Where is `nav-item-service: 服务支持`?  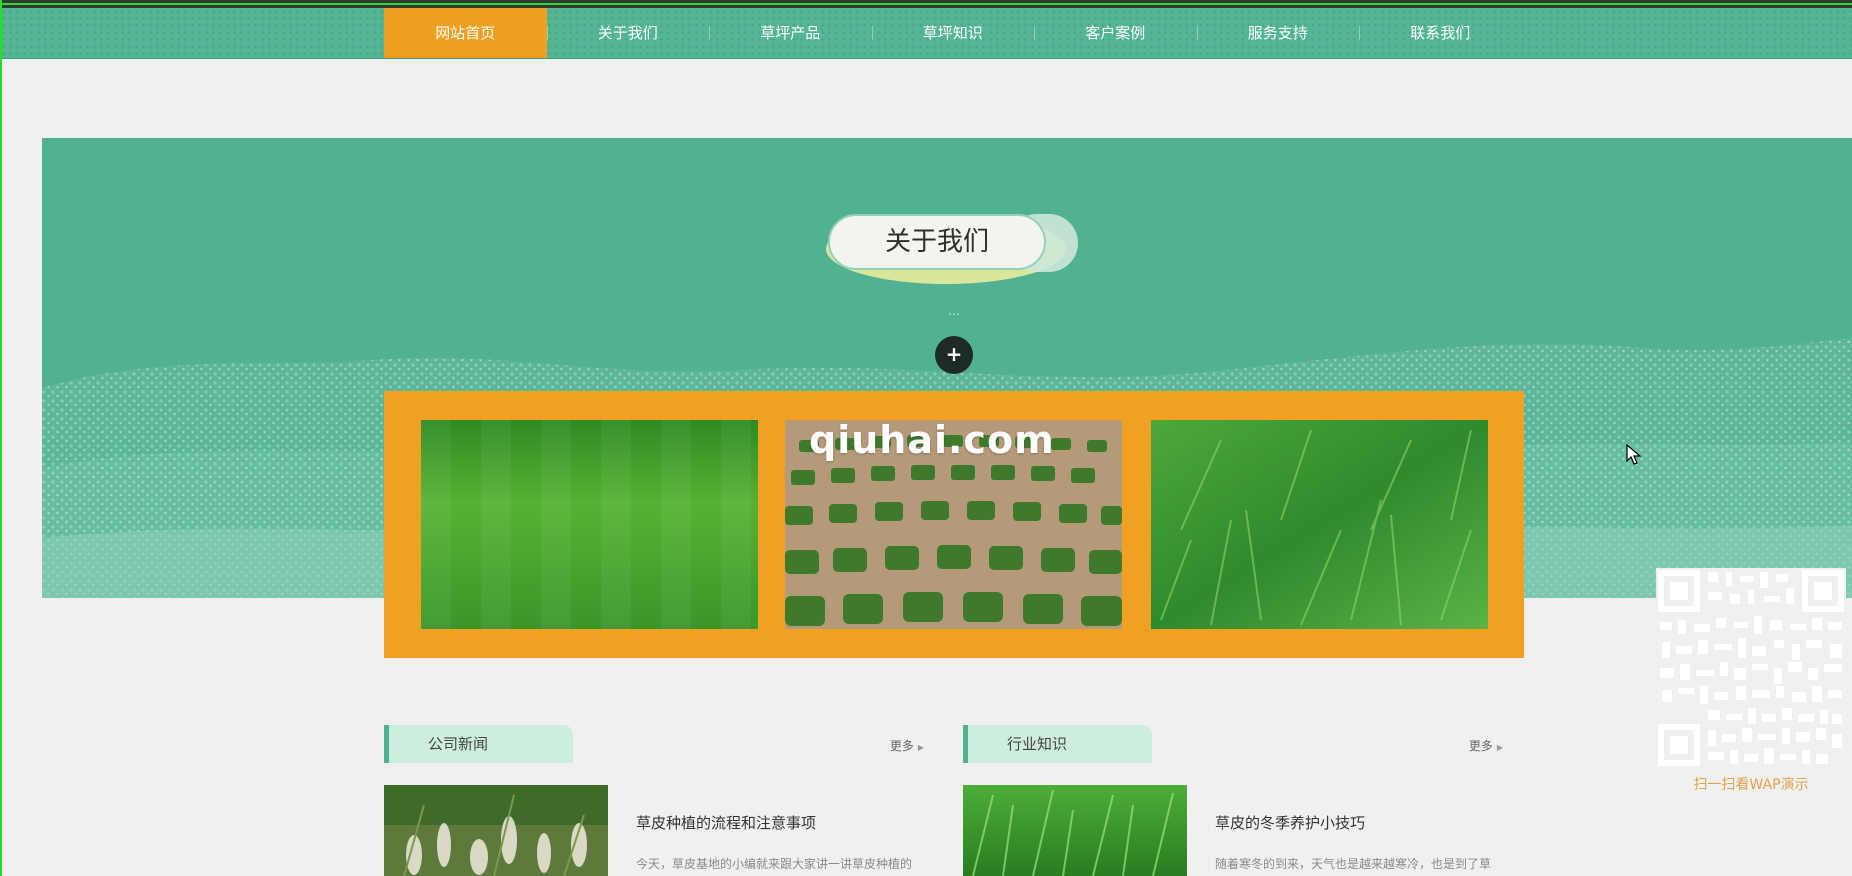
nav-item-service: 服务支持 is located at coordinates (1278, 33).